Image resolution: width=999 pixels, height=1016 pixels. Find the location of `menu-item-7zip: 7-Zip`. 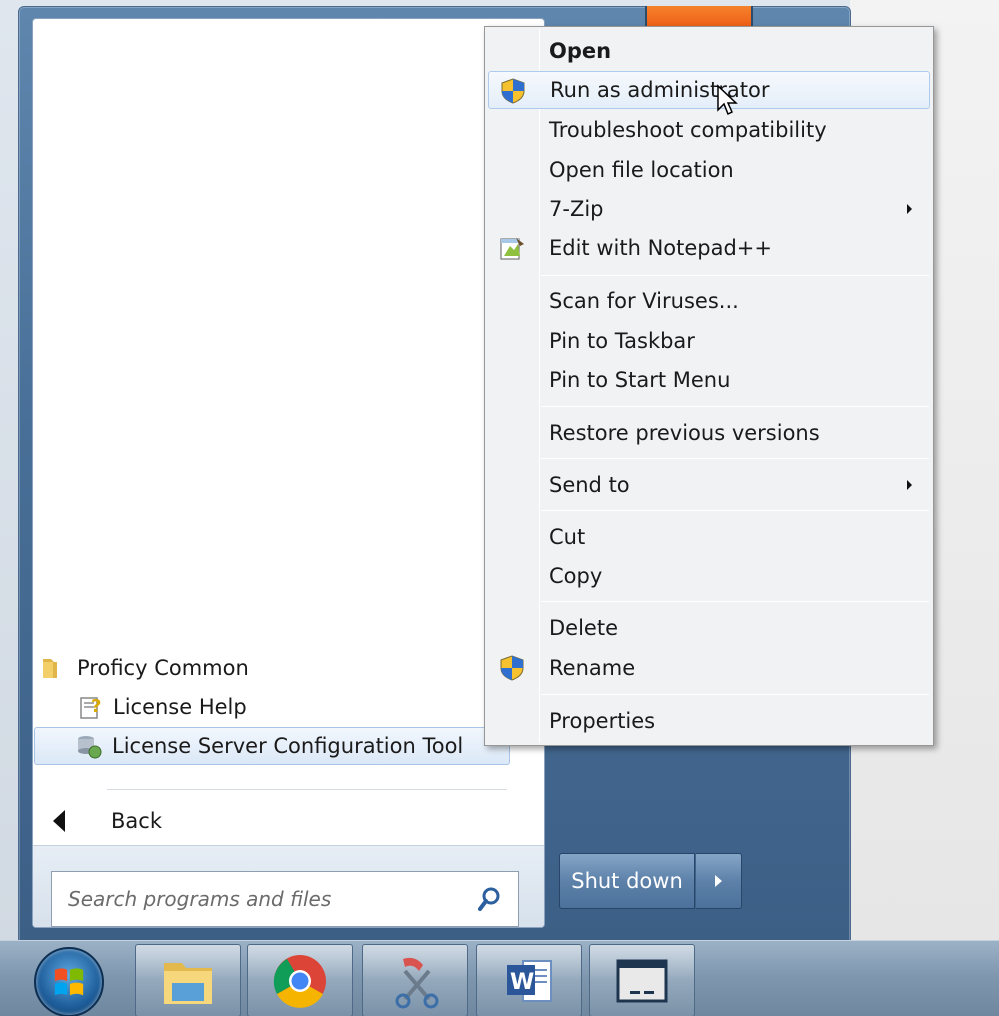

menu-item-7zip: 7-Zip is located at coordinates (709, 209).